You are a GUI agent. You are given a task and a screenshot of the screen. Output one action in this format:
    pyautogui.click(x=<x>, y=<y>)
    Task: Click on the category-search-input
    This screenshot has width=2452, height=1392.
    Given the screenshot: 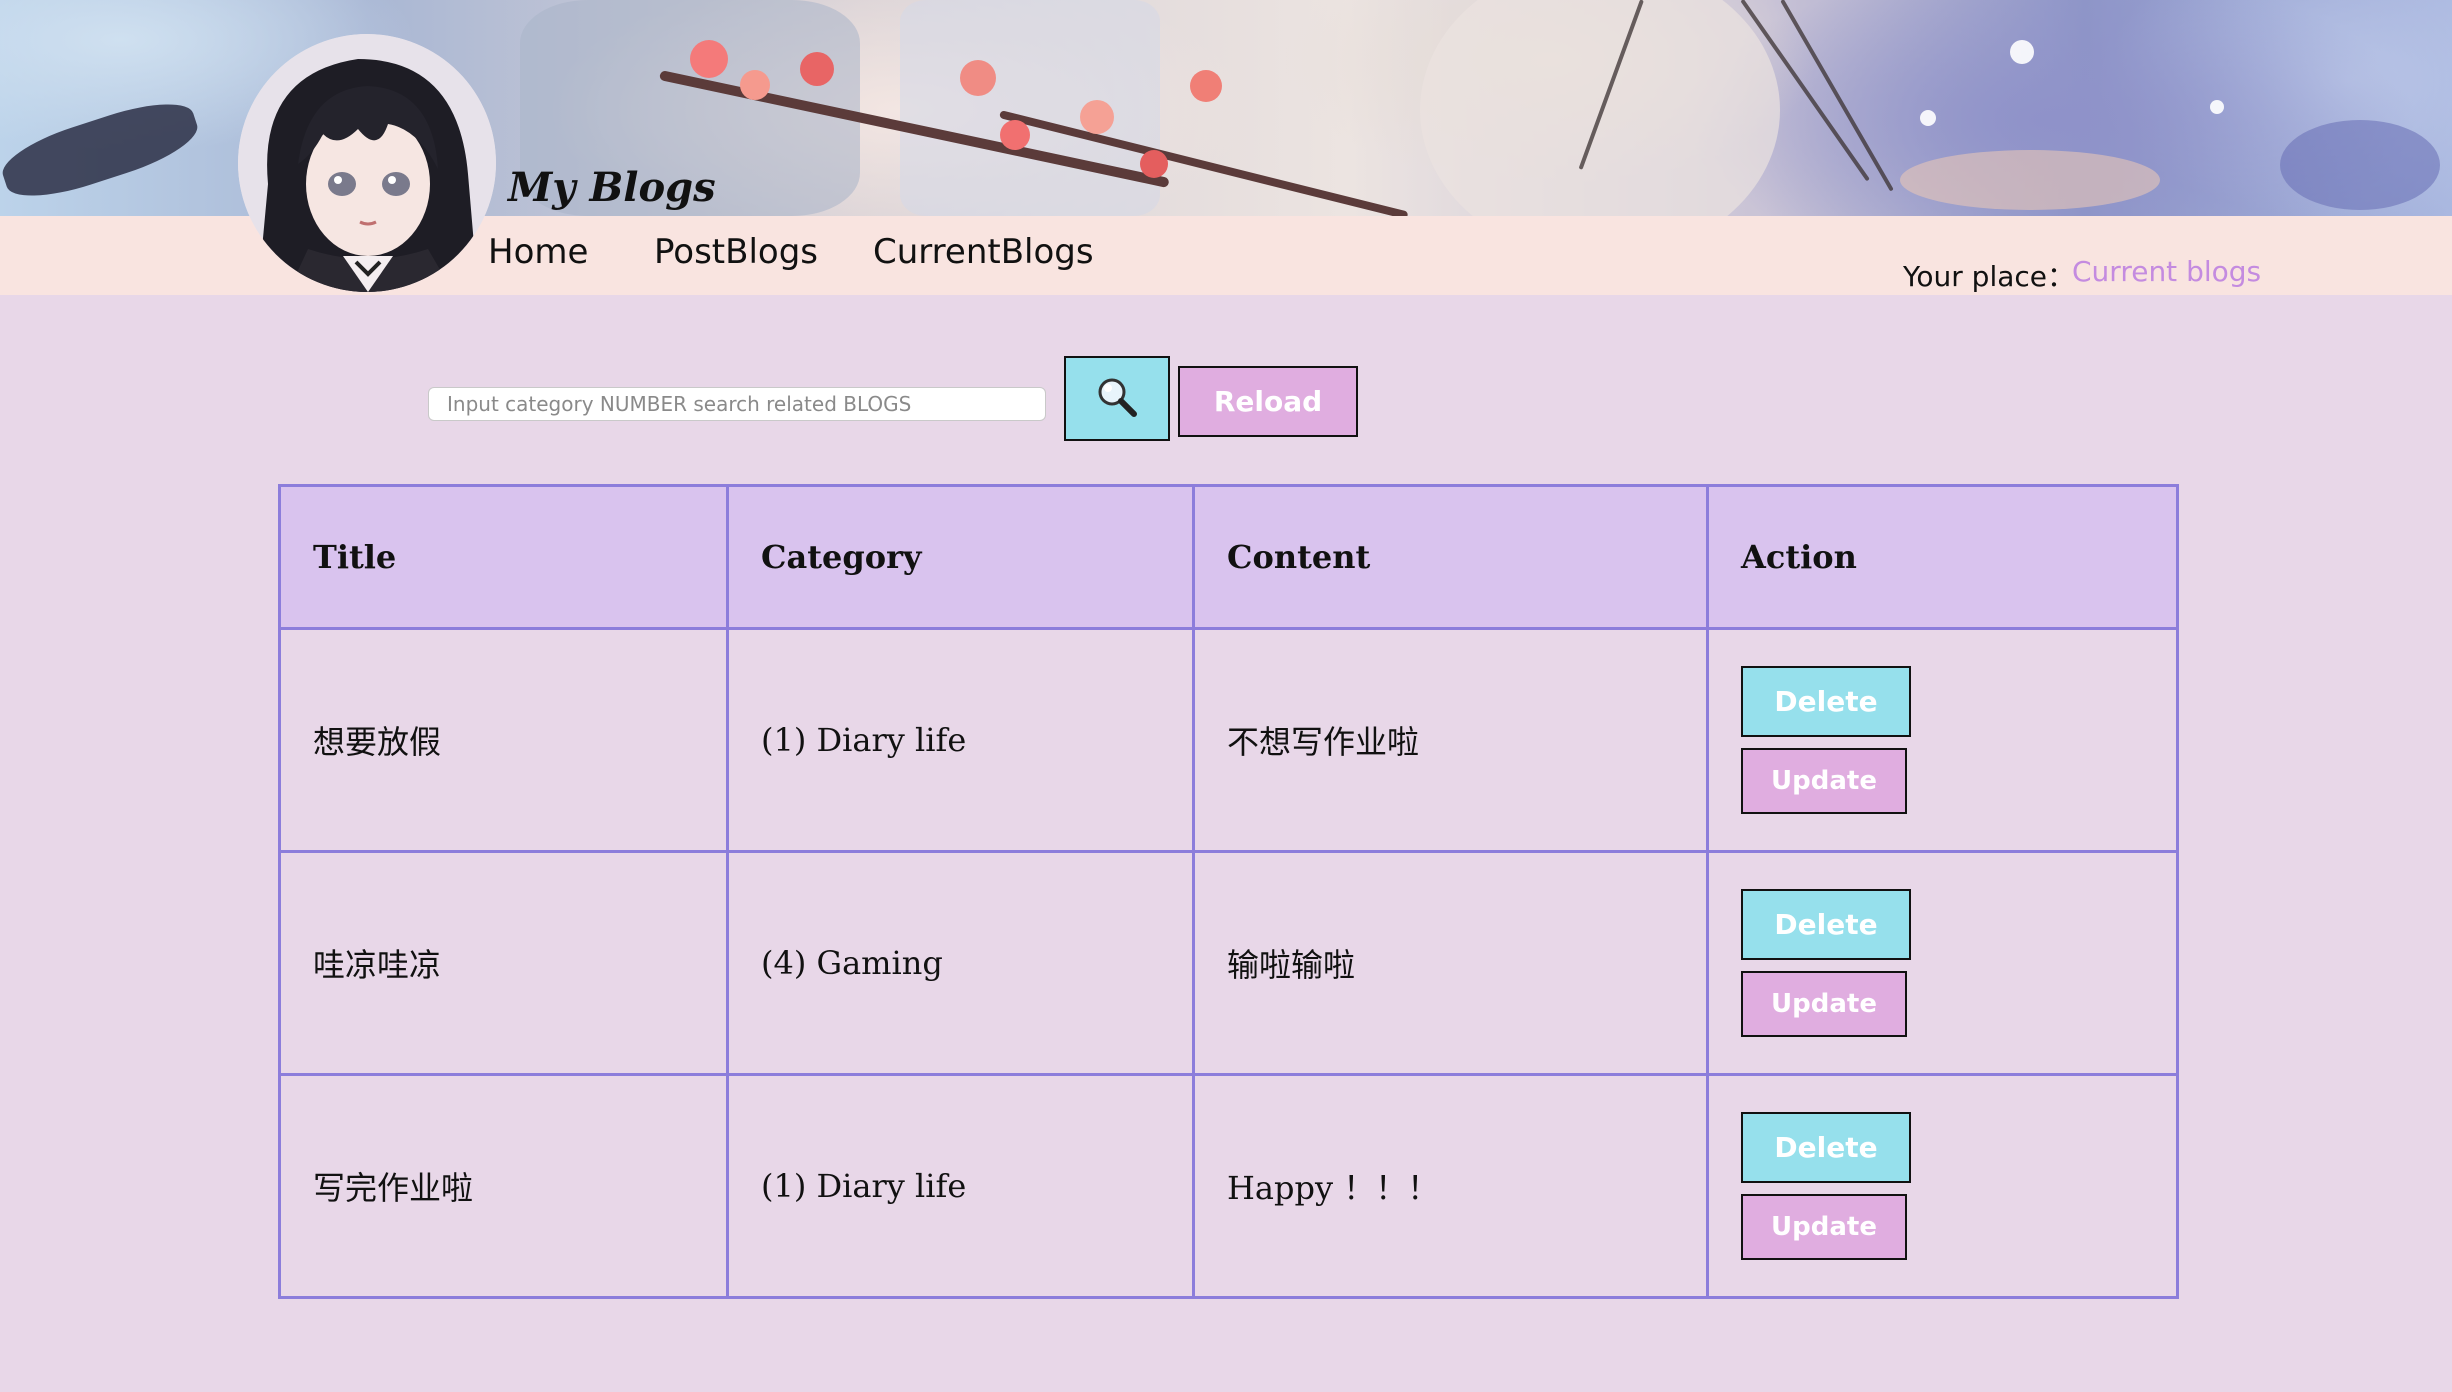 What is the action you would take?
    pyautogui.click(x=737, y=404)
    